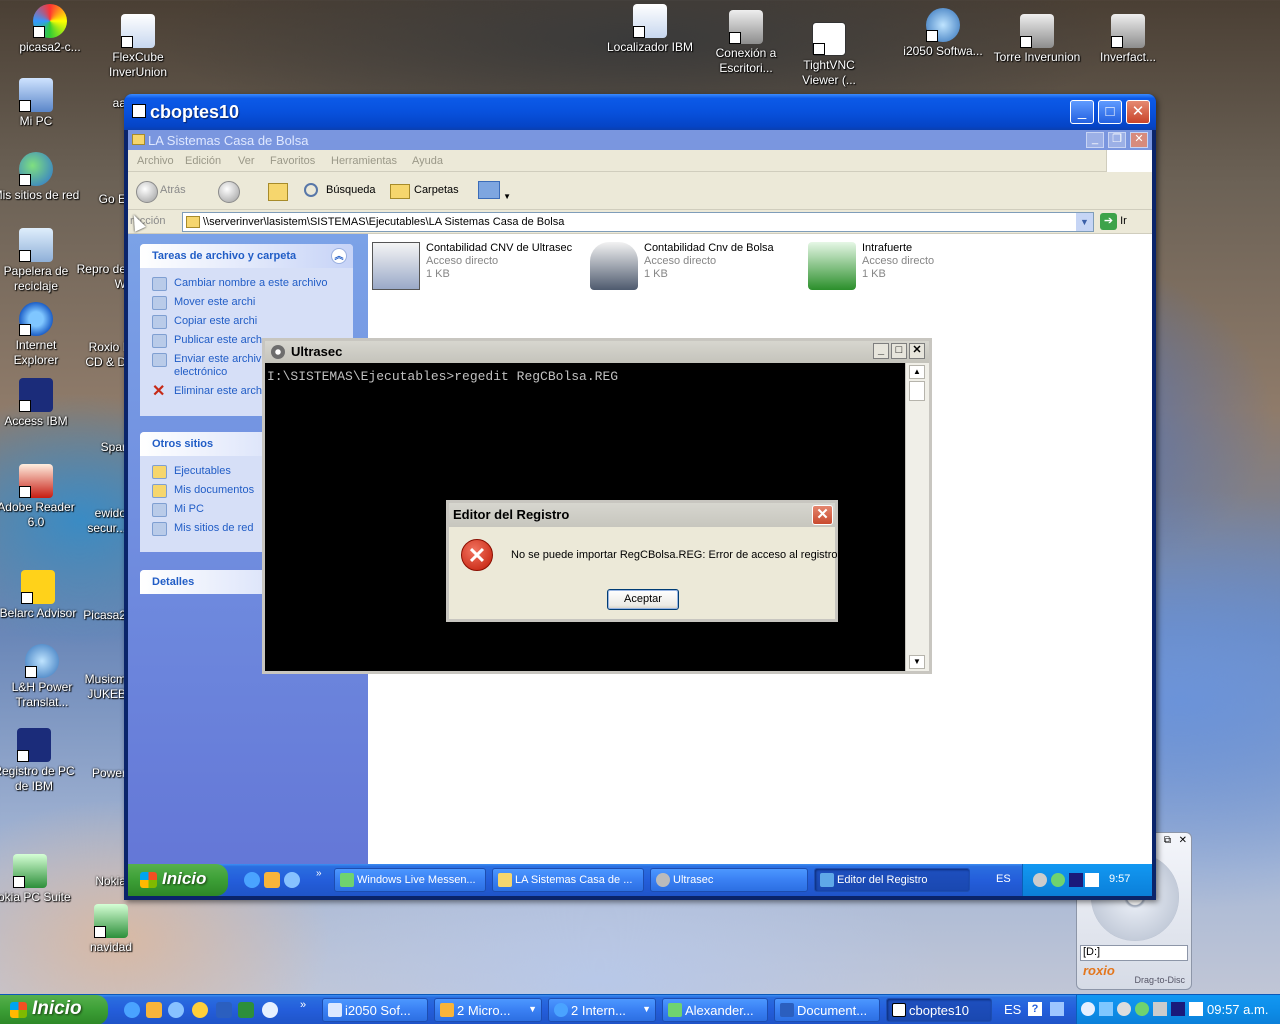 This screenshot has height=1024, width=1280. What do you see at coordinates (1196, 1009) in the screenshot?
I see `vnc-tray-icon` at bounding box center [1196, 1009].